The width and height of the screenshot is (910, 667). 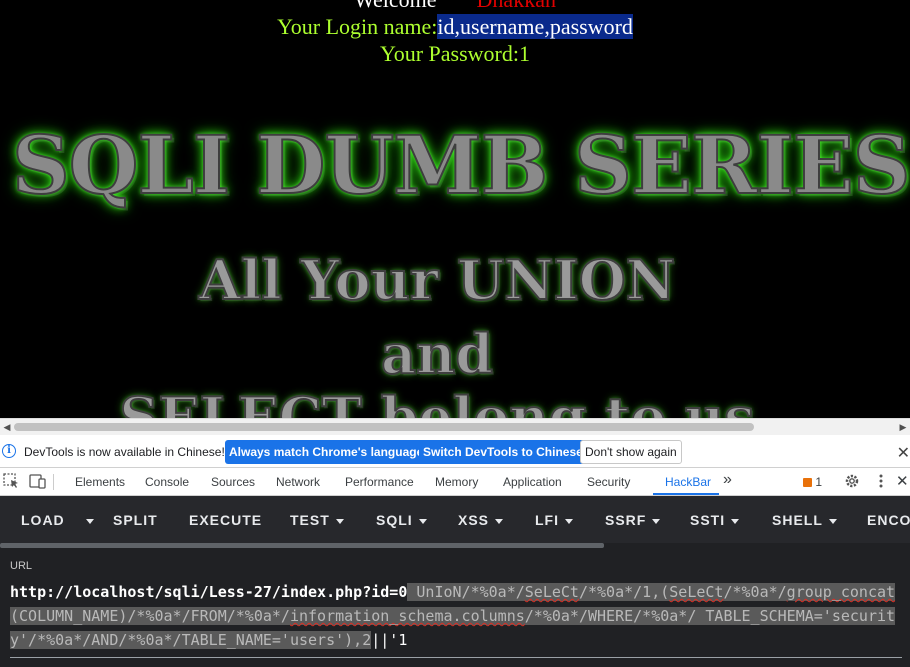 What do you see at coordinates (100, 482) in the screenshot?
I see `tab-elements: Elements` at bounding box center [100, 482].